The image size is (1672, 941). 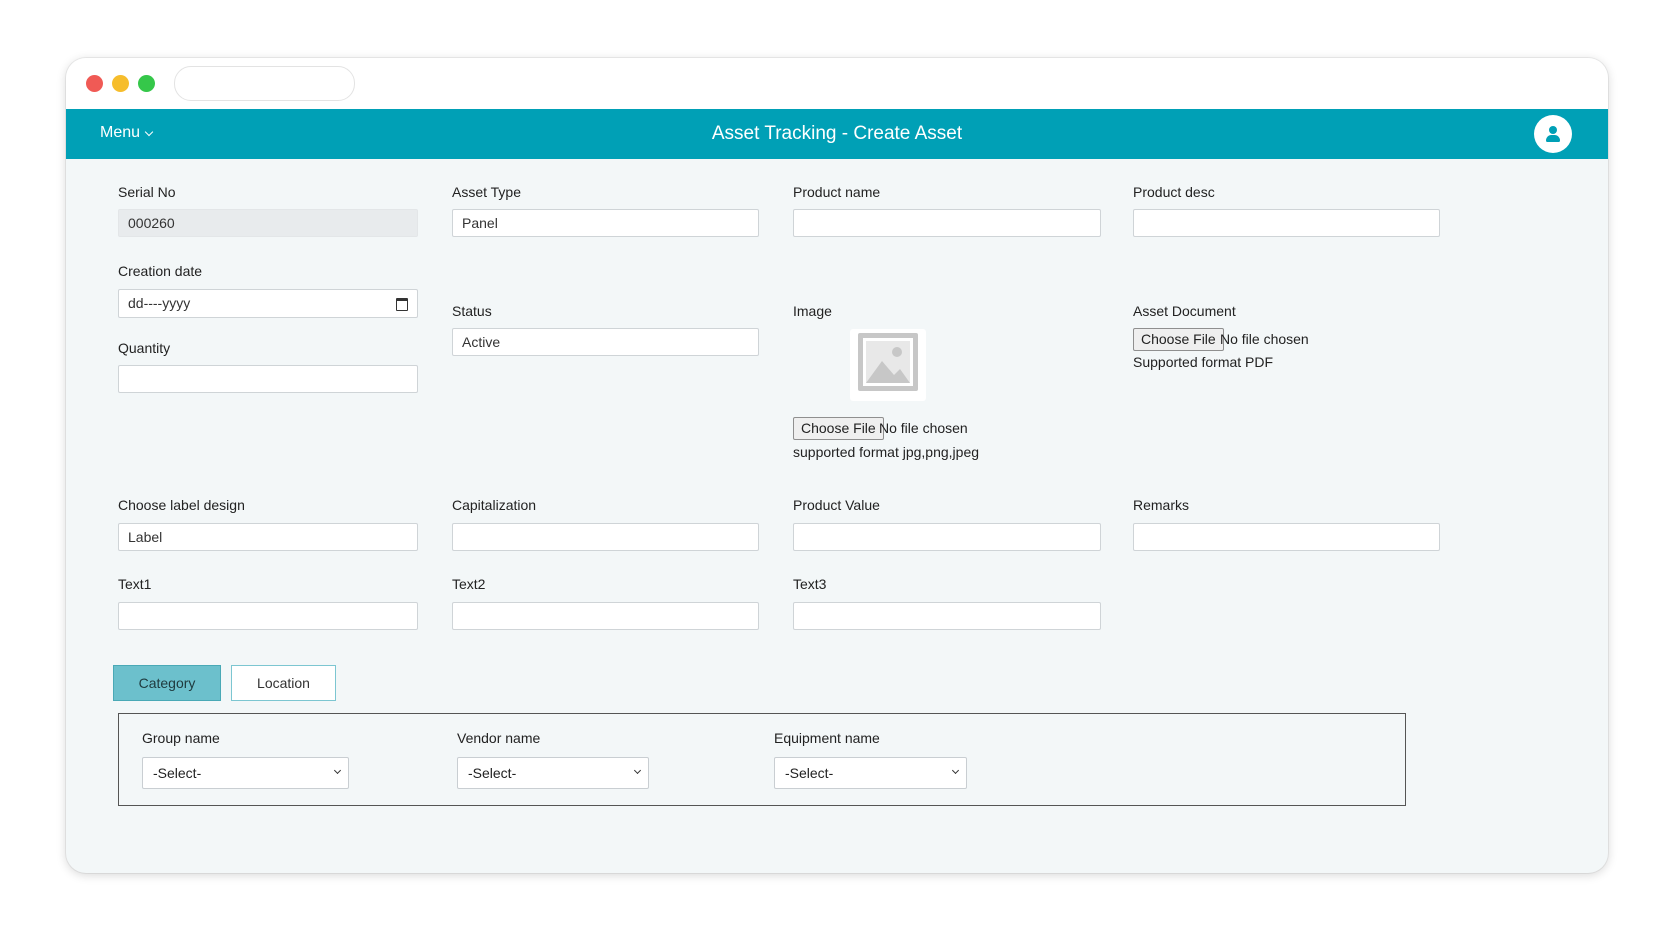 I want to click on quantity-field, so click(x=268, y=379).